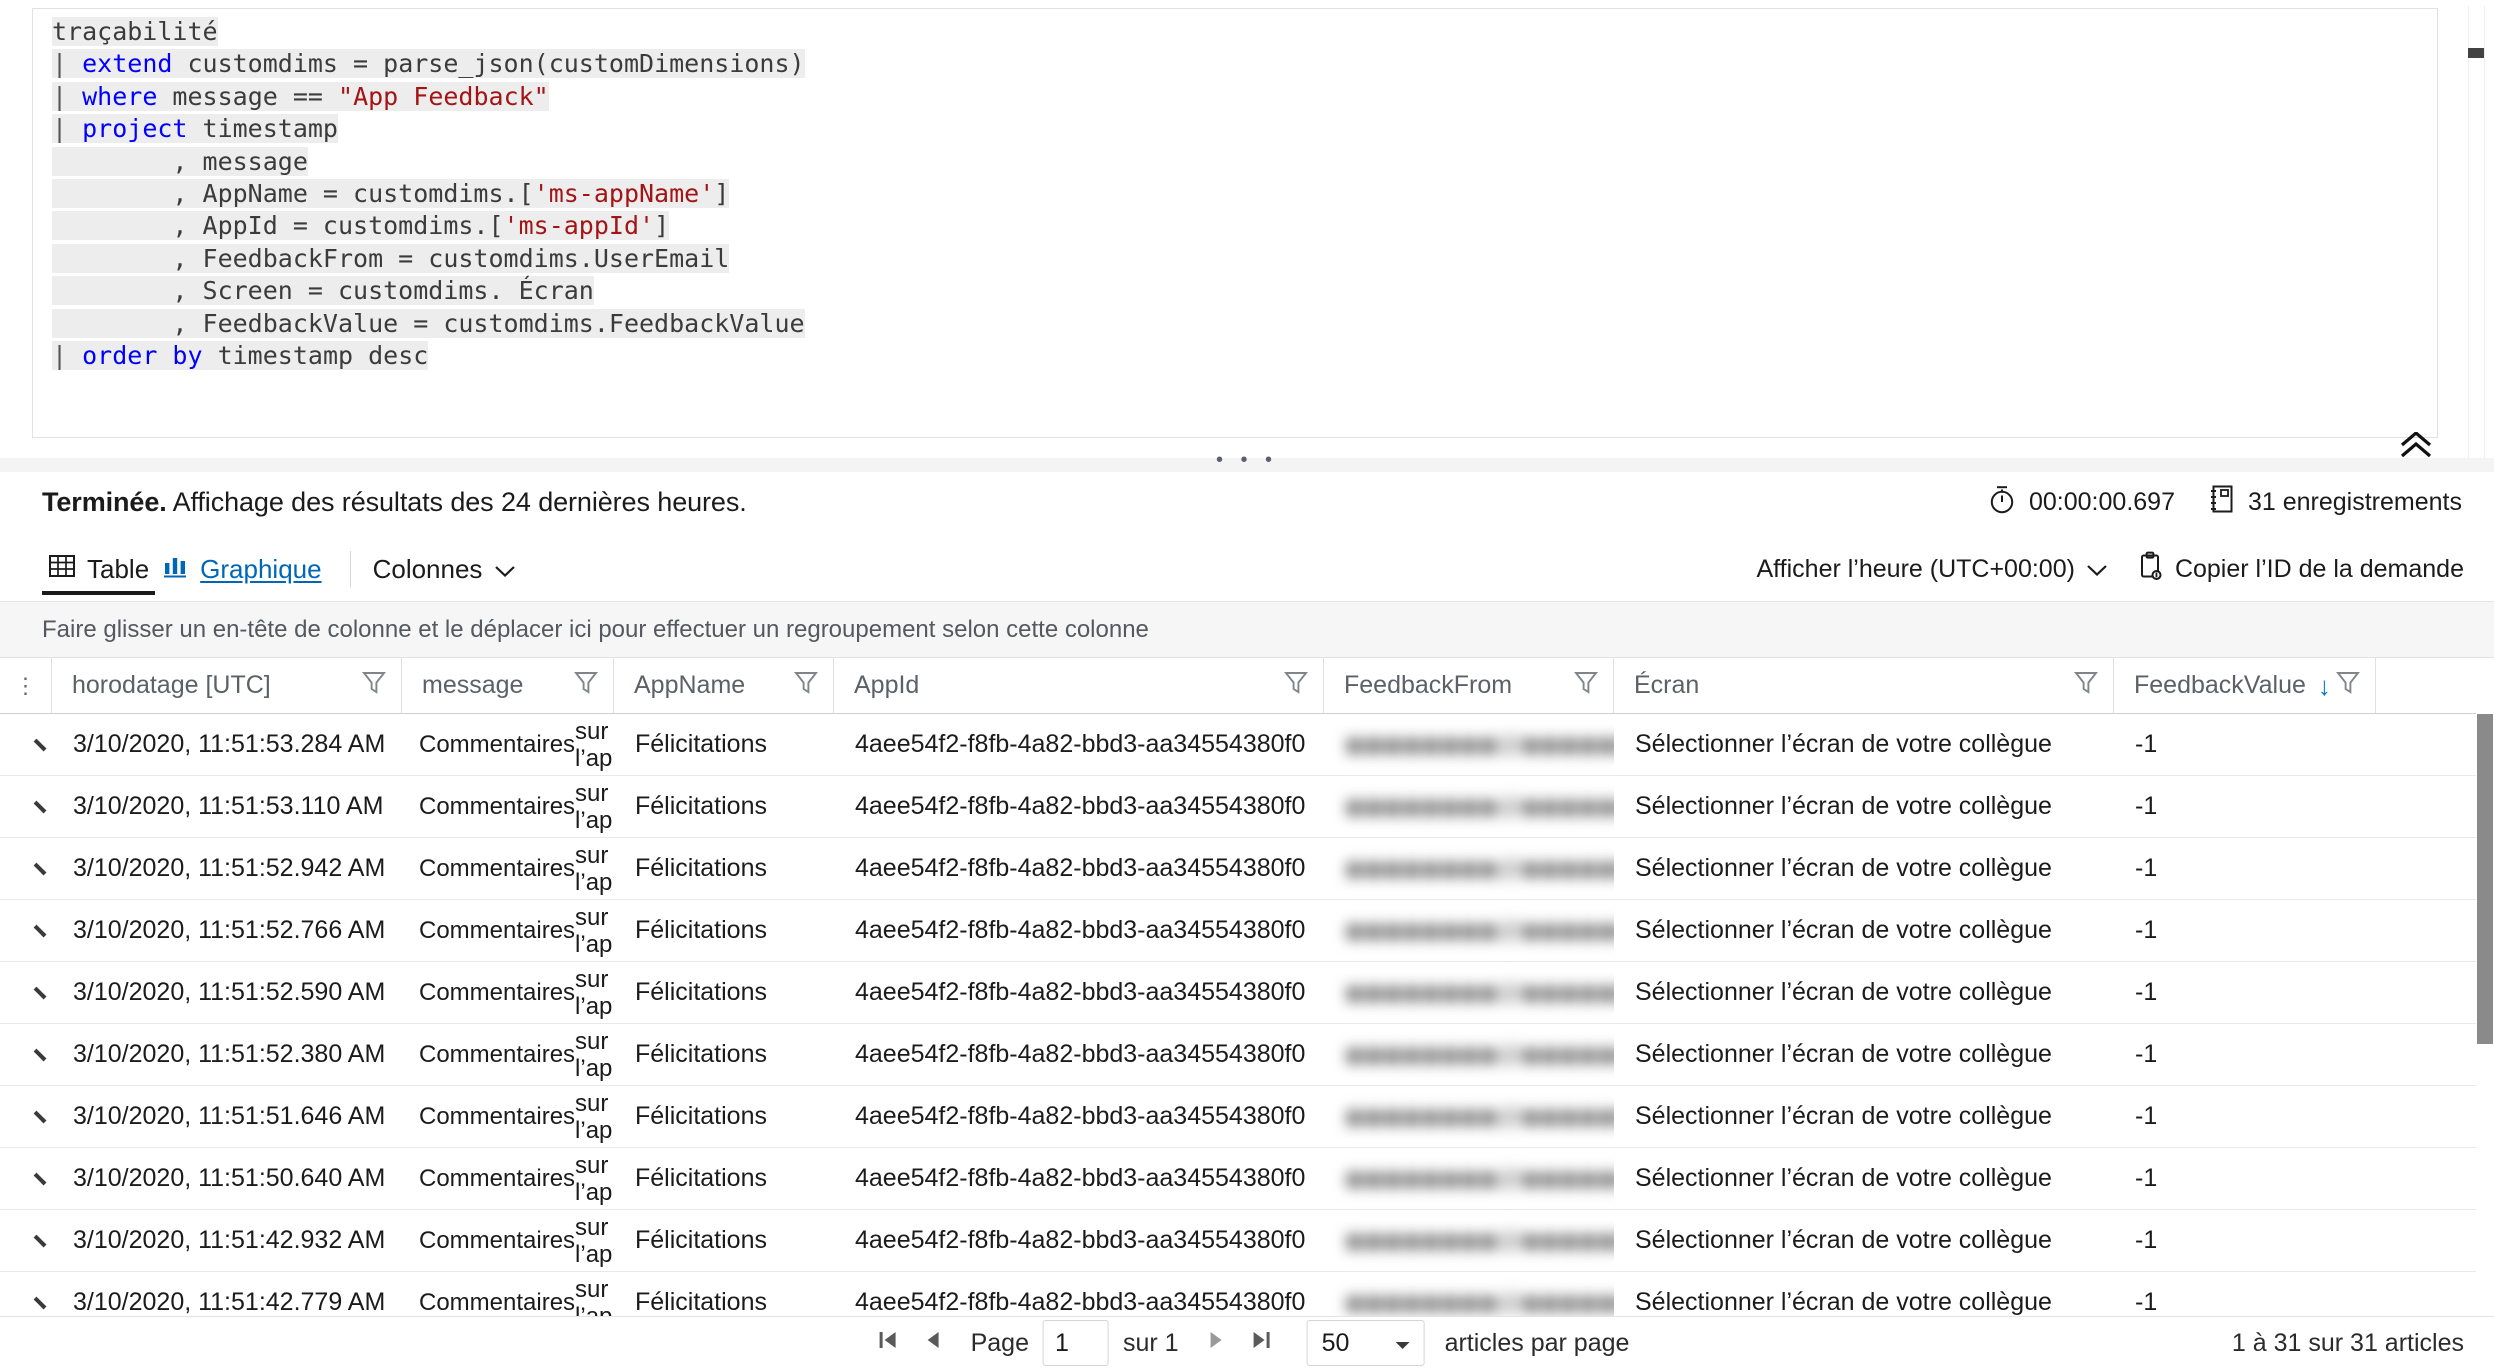  I want to click on query-token: ], so click(662, 226).